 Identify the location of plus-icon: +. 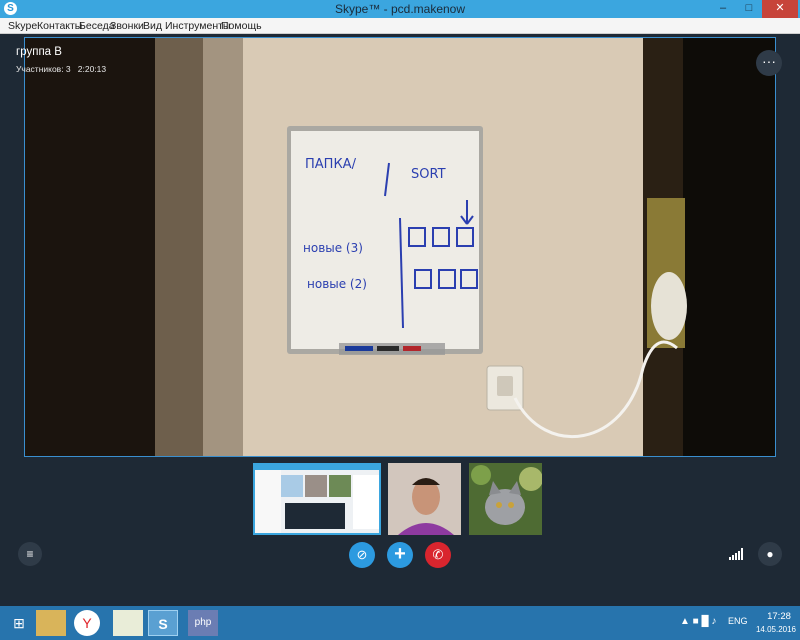
(400, 554).